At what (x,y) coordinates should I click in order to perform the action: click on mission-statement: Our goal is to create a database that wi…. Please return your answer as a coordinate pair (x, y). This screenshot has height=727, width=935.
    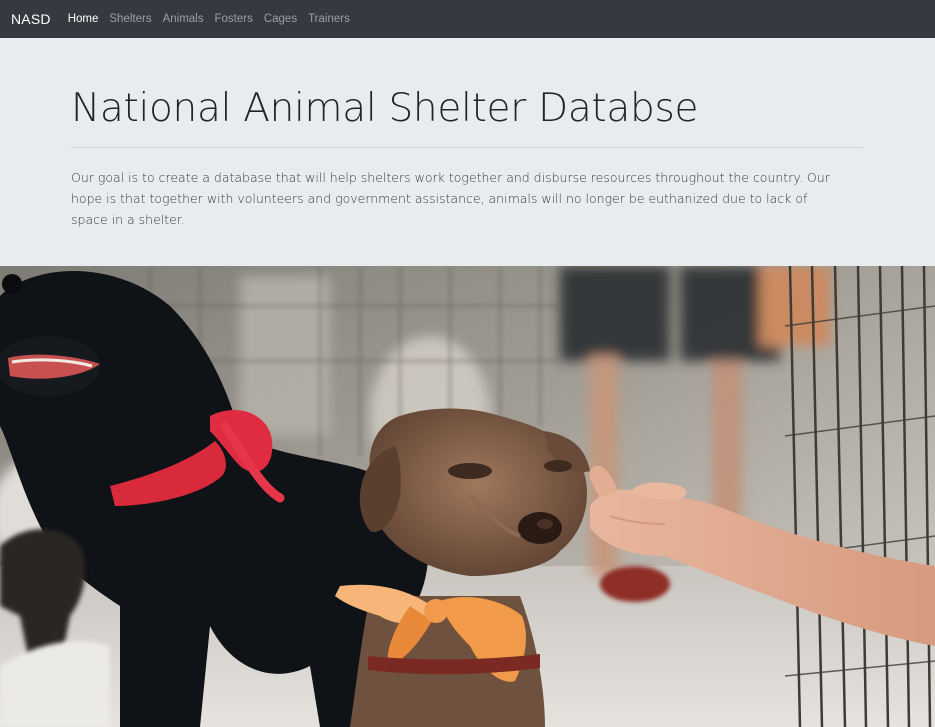
    Looking at the image, I should click on (450, 198).